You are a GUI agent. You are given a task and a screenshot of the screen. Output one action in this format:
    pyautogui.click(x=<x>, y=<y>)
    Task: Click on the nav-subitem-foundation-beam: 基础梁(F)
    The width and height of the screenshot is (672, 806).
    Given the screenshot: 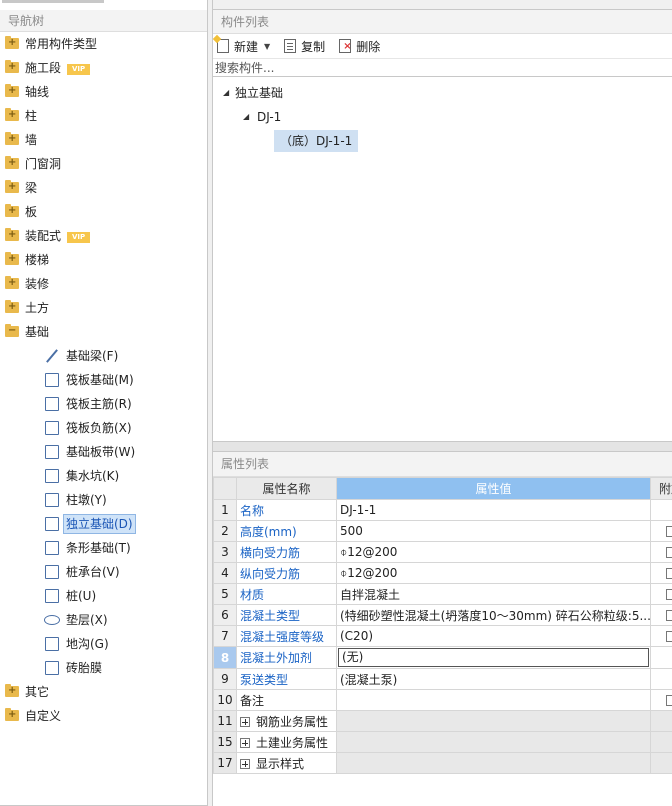 What is the action you would take?
    pyautogui.click(x=103, y=356)
    